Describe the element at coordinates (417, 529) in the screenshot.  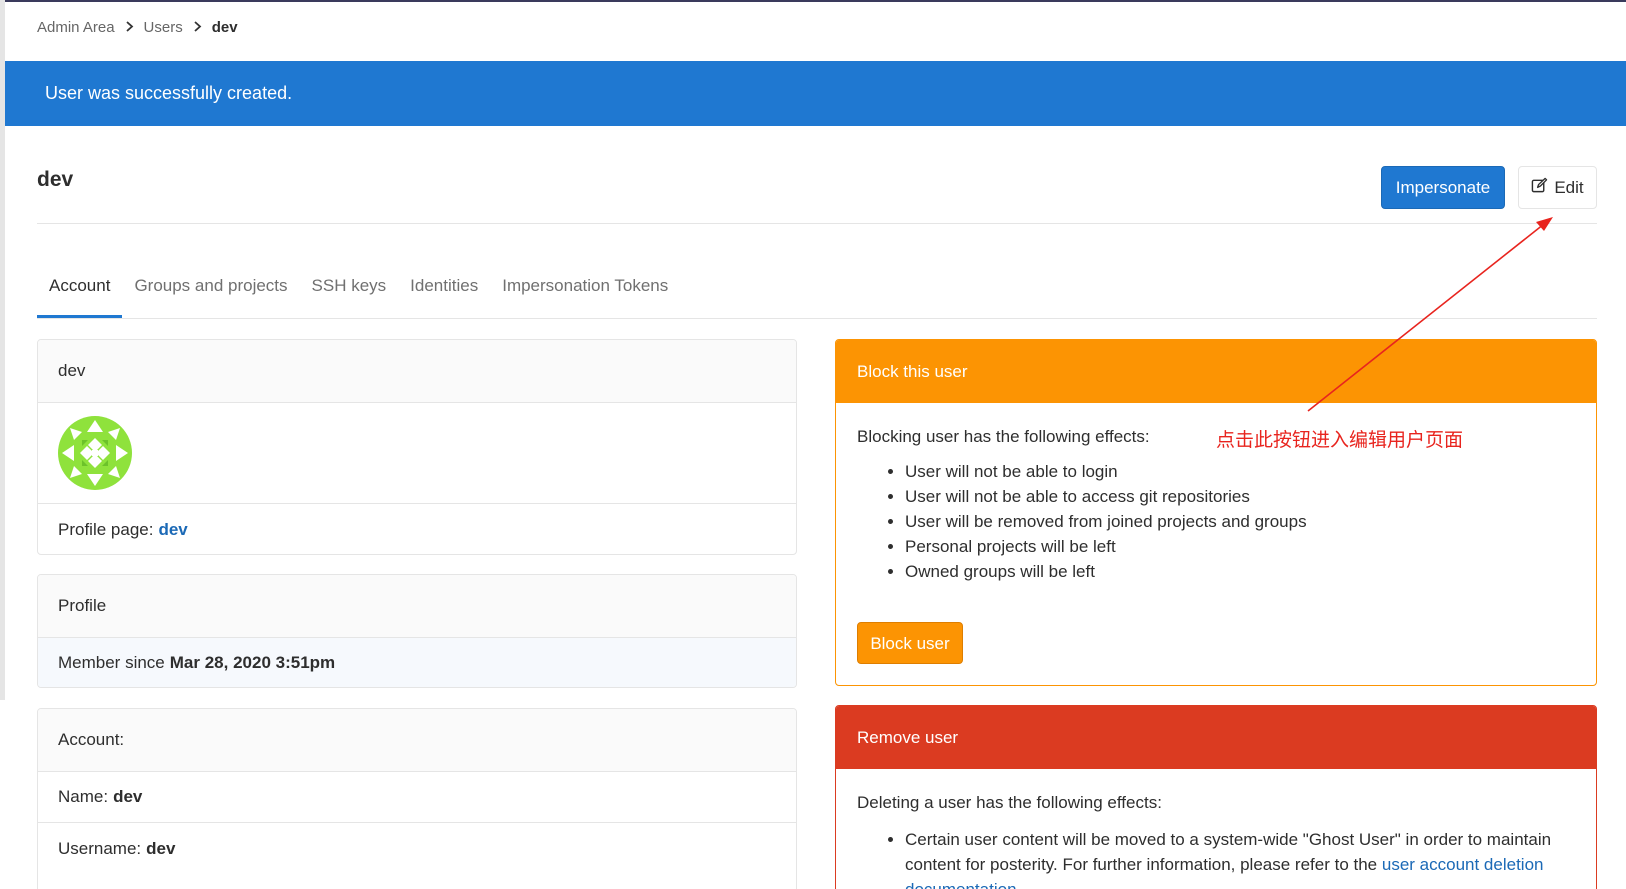
I see `profile-page-row: Profile page: dev` at that location.